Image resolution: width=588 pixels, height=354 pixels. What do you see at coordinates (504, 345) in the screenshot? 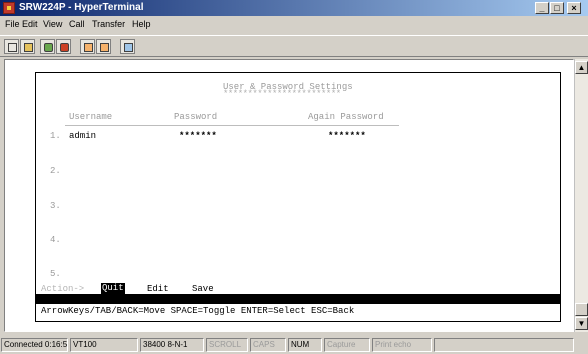
I see `status-filler` at bounding box center [504, 345].